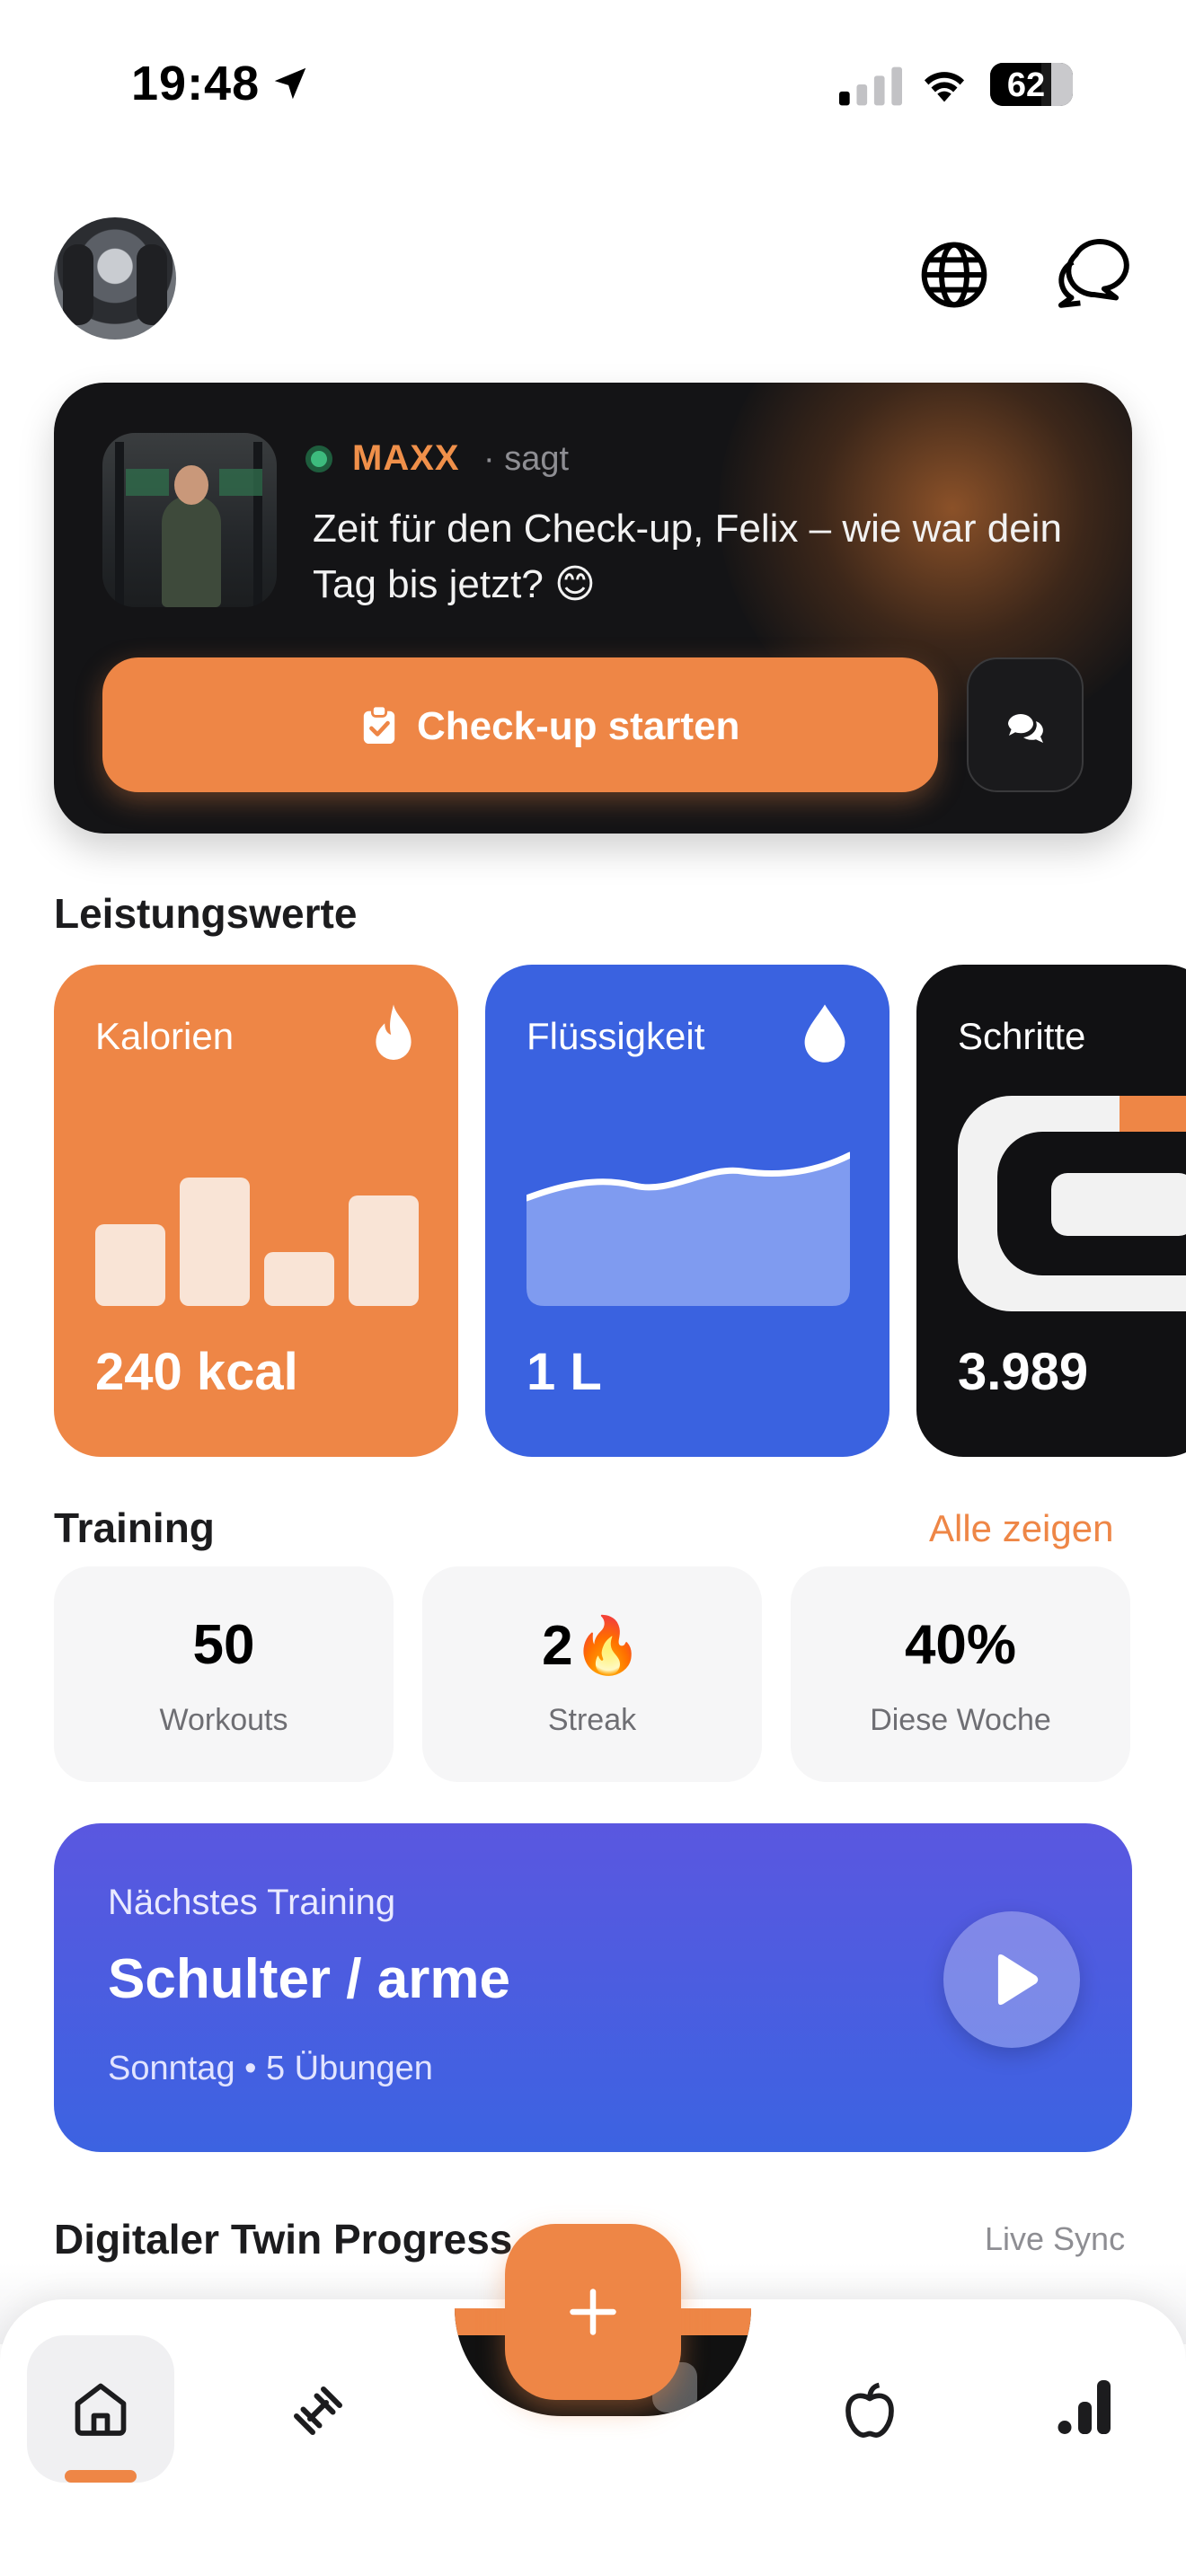 This screenshot has width=1186, height=2576. What do you see at coordinates (1083, 2407) in the screenshot?
I see `bar-chart-icon` at bounding box center [1083, 2407].